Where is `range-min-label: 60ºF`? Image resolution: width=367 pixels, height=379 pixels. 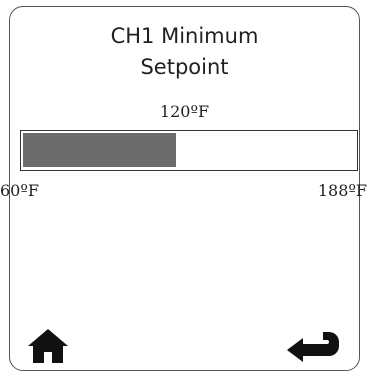
range-min-label: 60ºF is located at coordinates (19, 190).